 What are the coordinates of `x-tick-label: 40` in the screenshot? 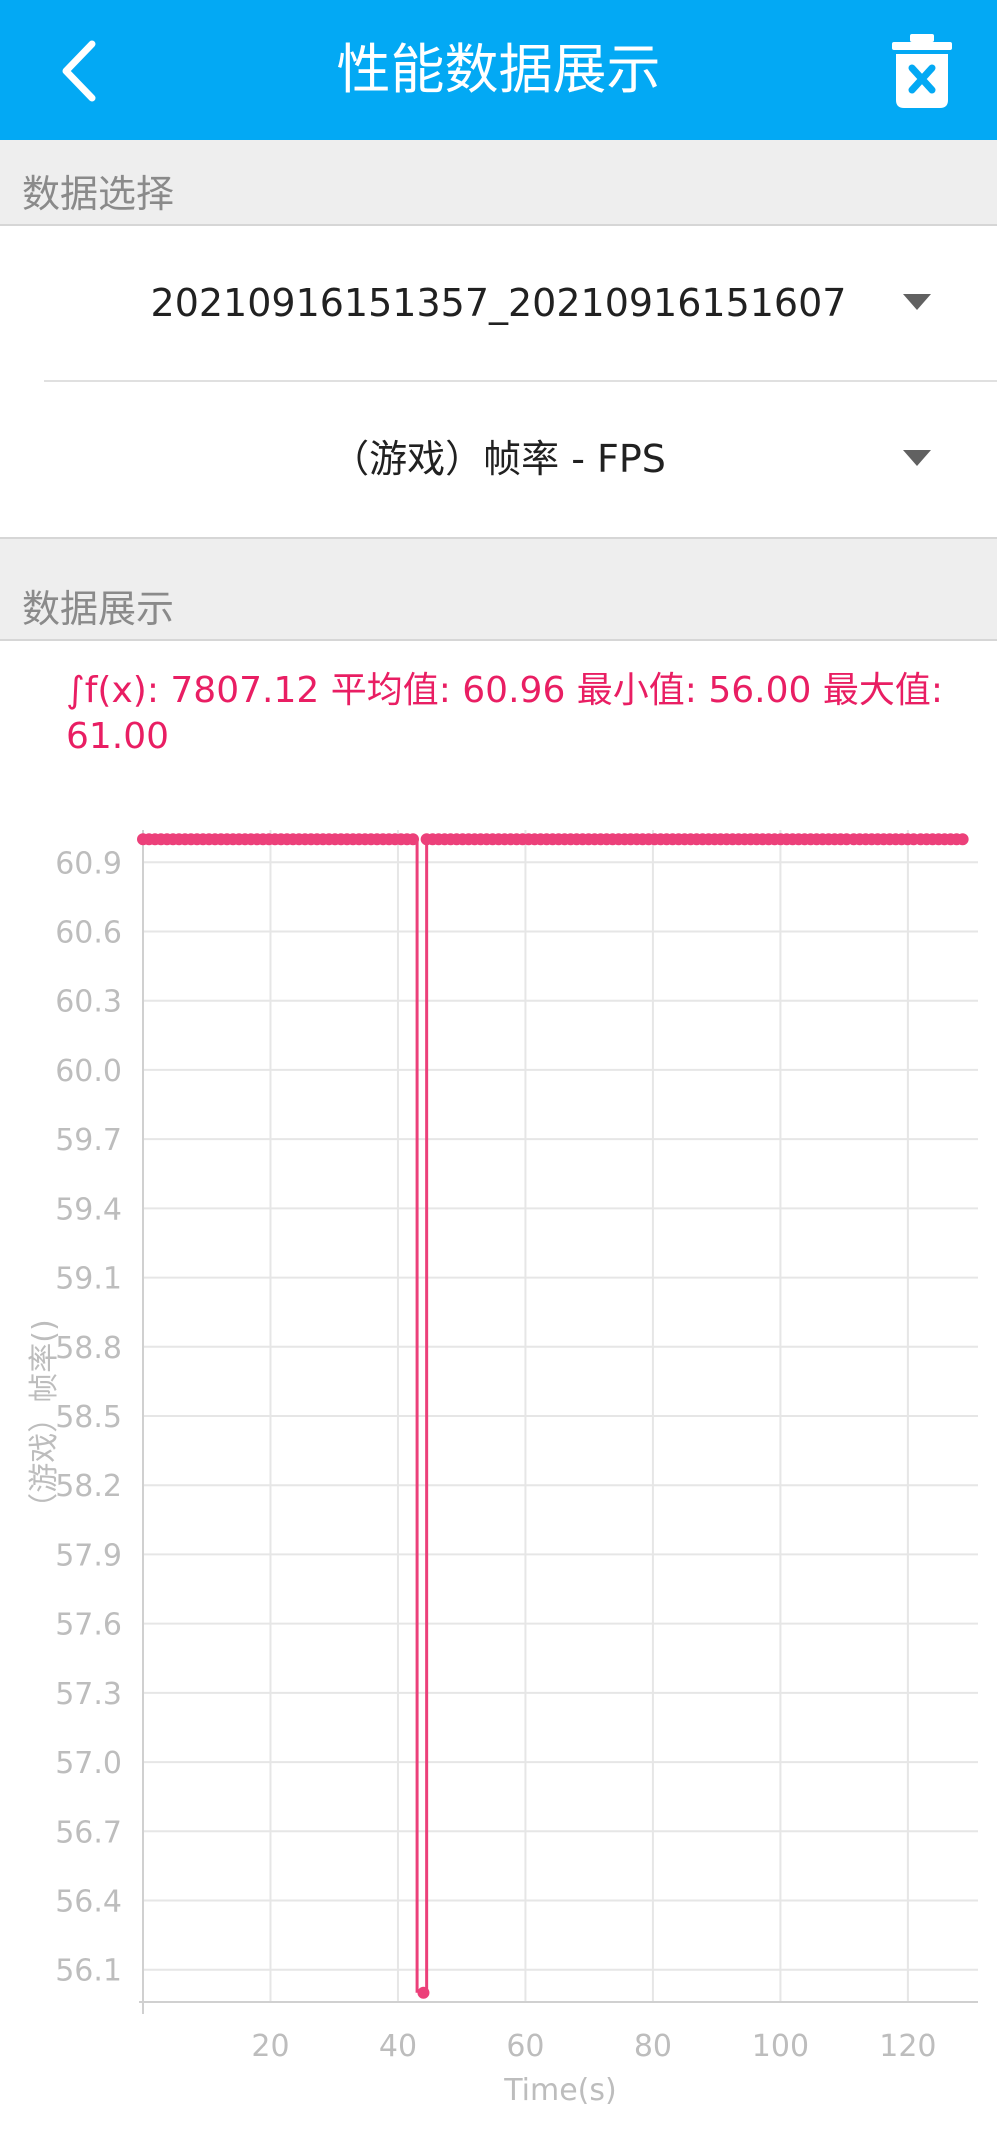 It's located at (398, 2046).